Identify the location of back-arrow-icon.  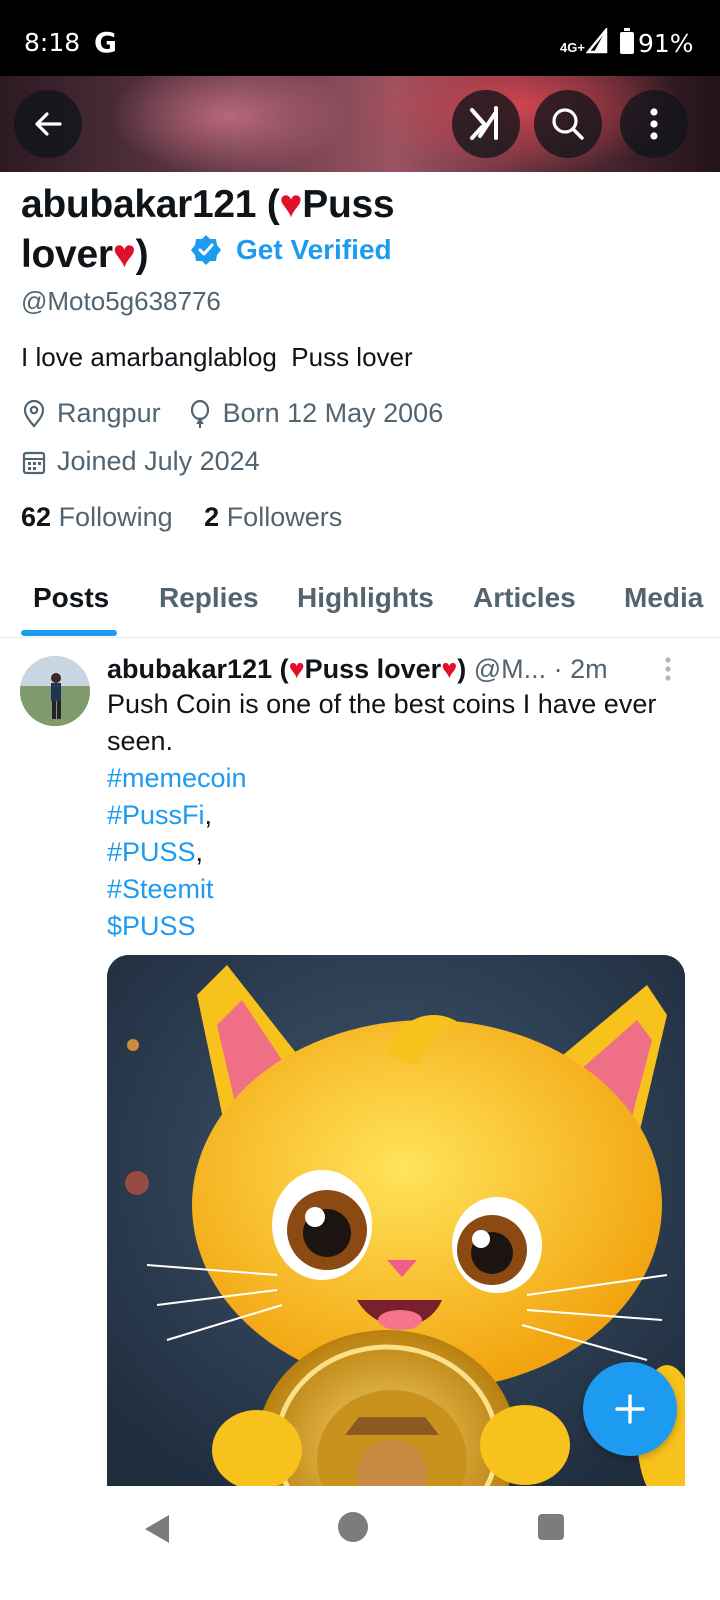
(48, 124).